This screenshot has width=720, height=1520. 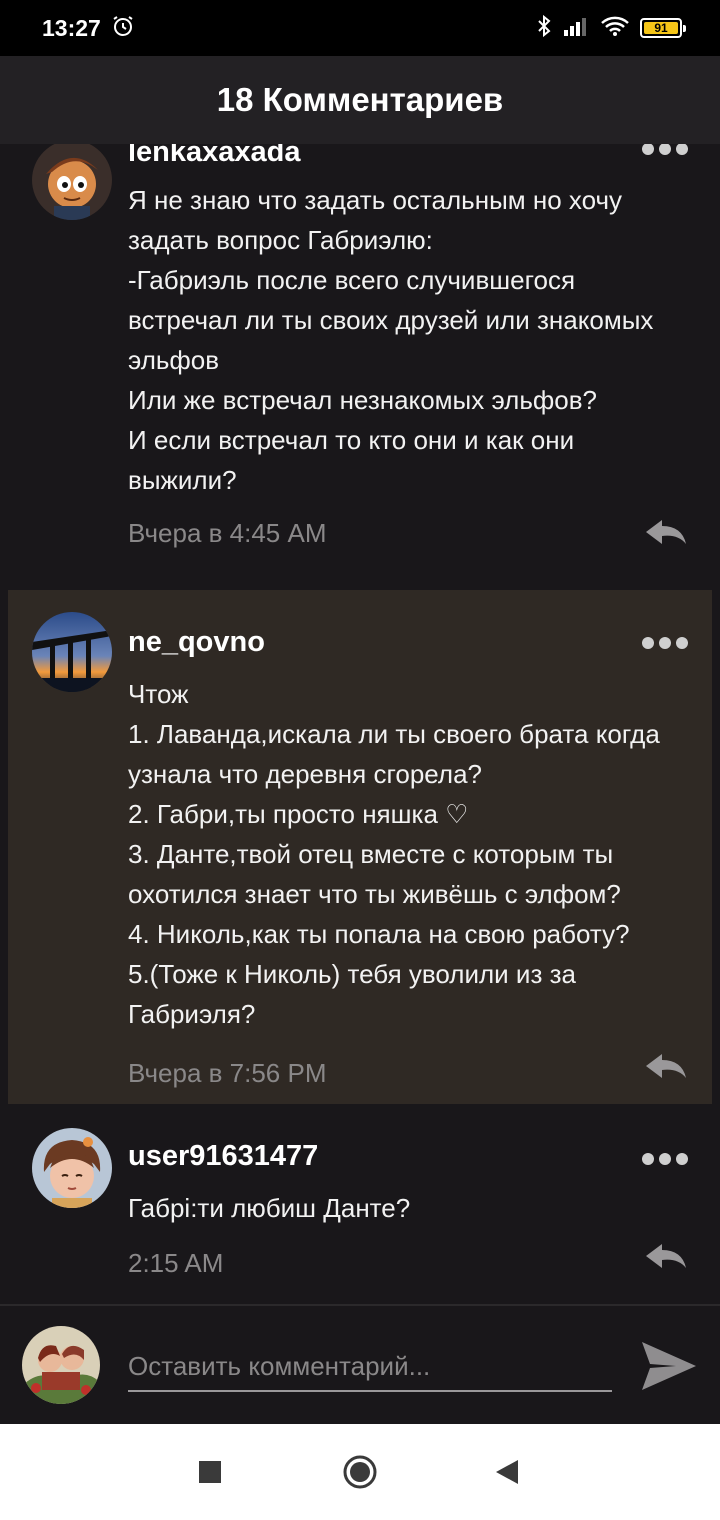 I want to click on comment-input, so click(x=370, y=1367).